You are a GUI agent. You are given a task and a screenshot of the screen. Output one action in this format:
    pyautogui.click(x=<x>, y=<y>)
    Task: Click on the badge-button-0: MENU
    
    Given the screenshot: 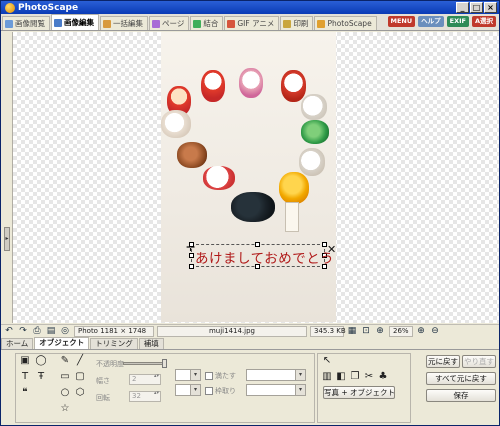 What is the action you would take?
    pyautogui.click(x=401, y=21)
    